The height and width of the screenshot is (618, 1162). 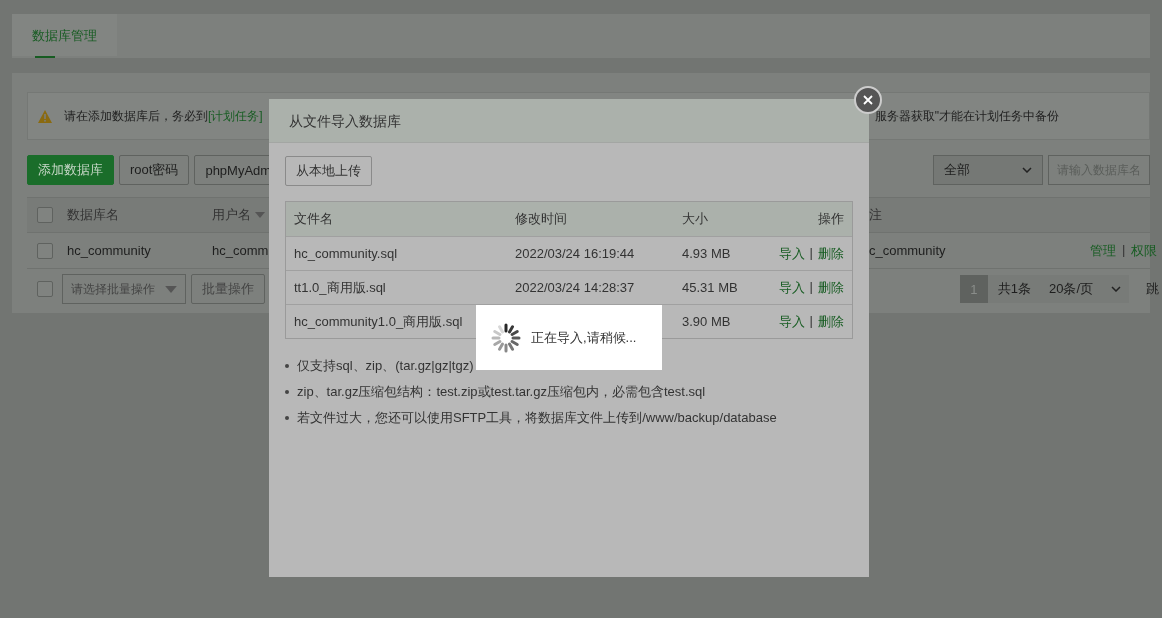 I want to click on column-header: 修改时间, so click(x=541, y=219).